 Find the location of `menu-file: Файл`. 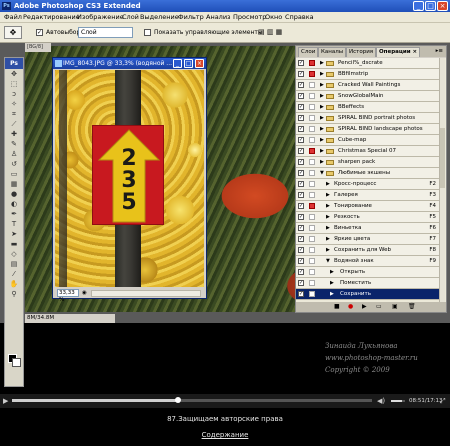

menu-file: Файл is located at coordinates (13, 17).